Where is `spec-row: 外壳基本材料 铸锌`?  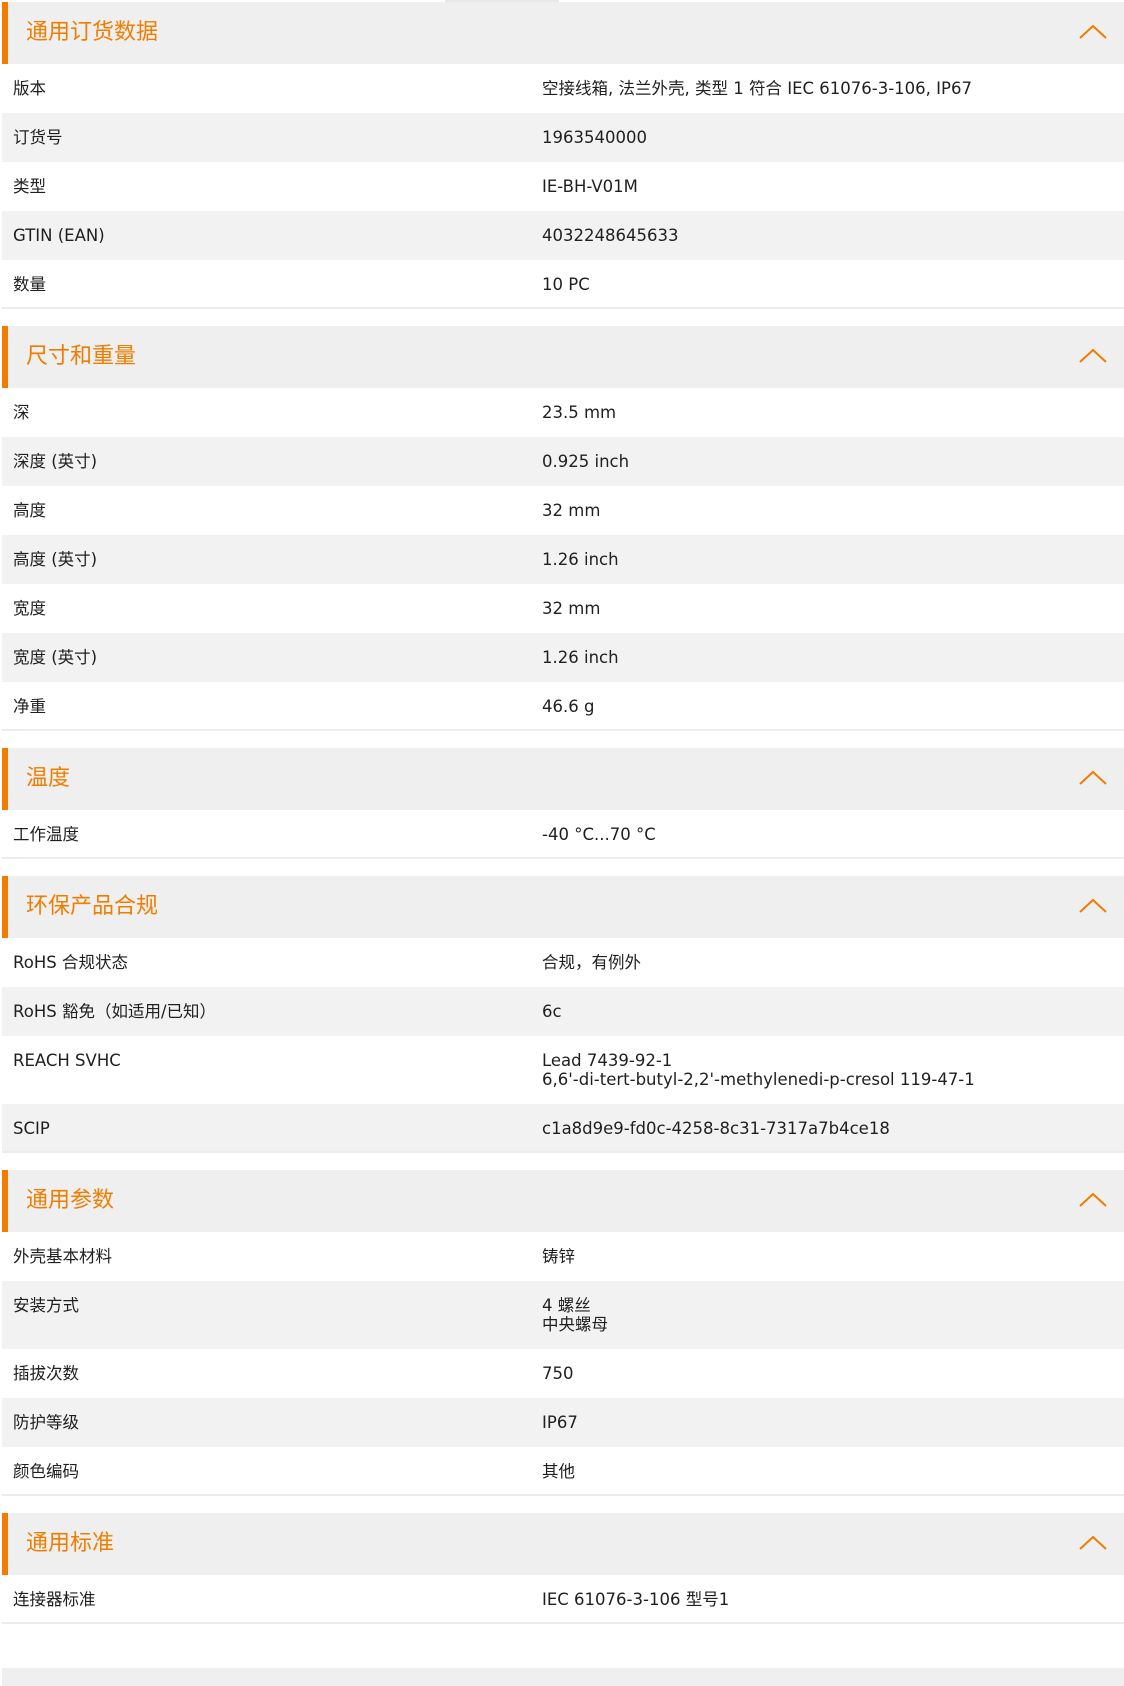 spec-row: 外壳基本材料 铸锌 is located at coordinates (563, 1256).